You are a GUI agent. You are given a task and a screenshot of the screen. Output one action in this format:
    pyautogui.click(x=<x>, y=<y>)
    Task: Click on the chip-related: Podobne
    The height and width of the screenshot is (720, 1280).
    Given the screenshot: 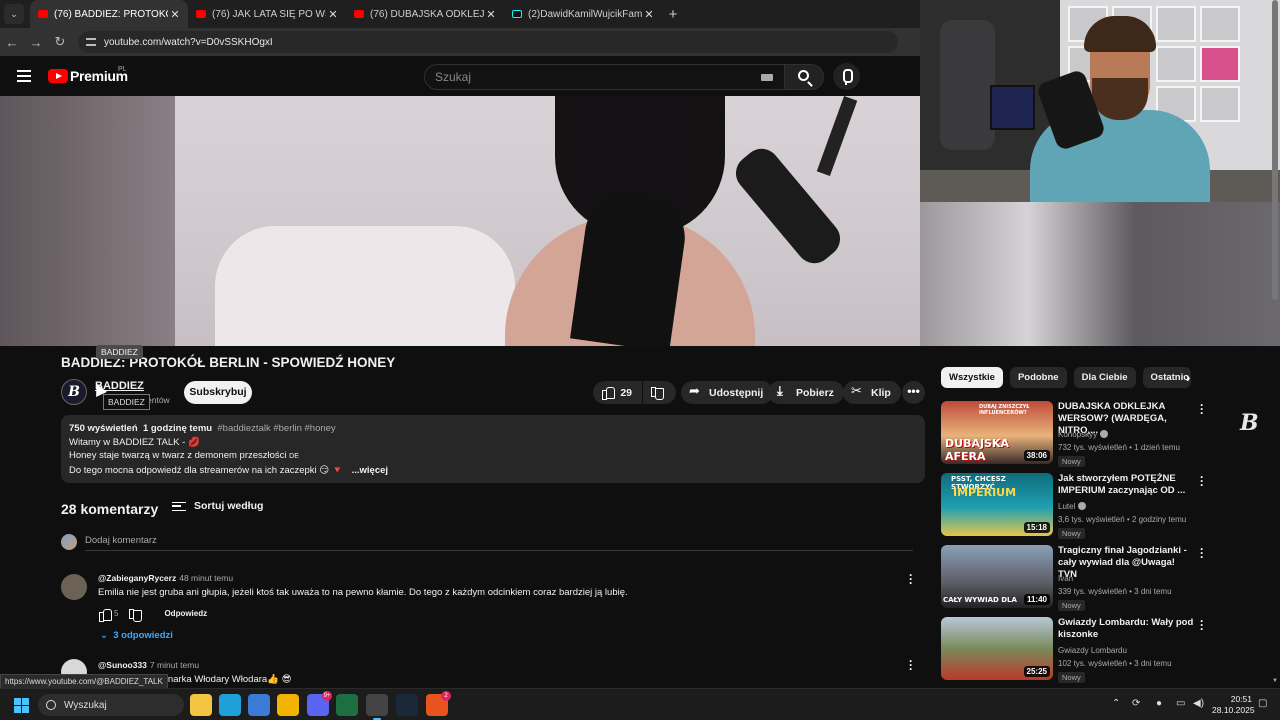 What is the action you would take?
    pyautogui.click(x=1038, y=377)
    